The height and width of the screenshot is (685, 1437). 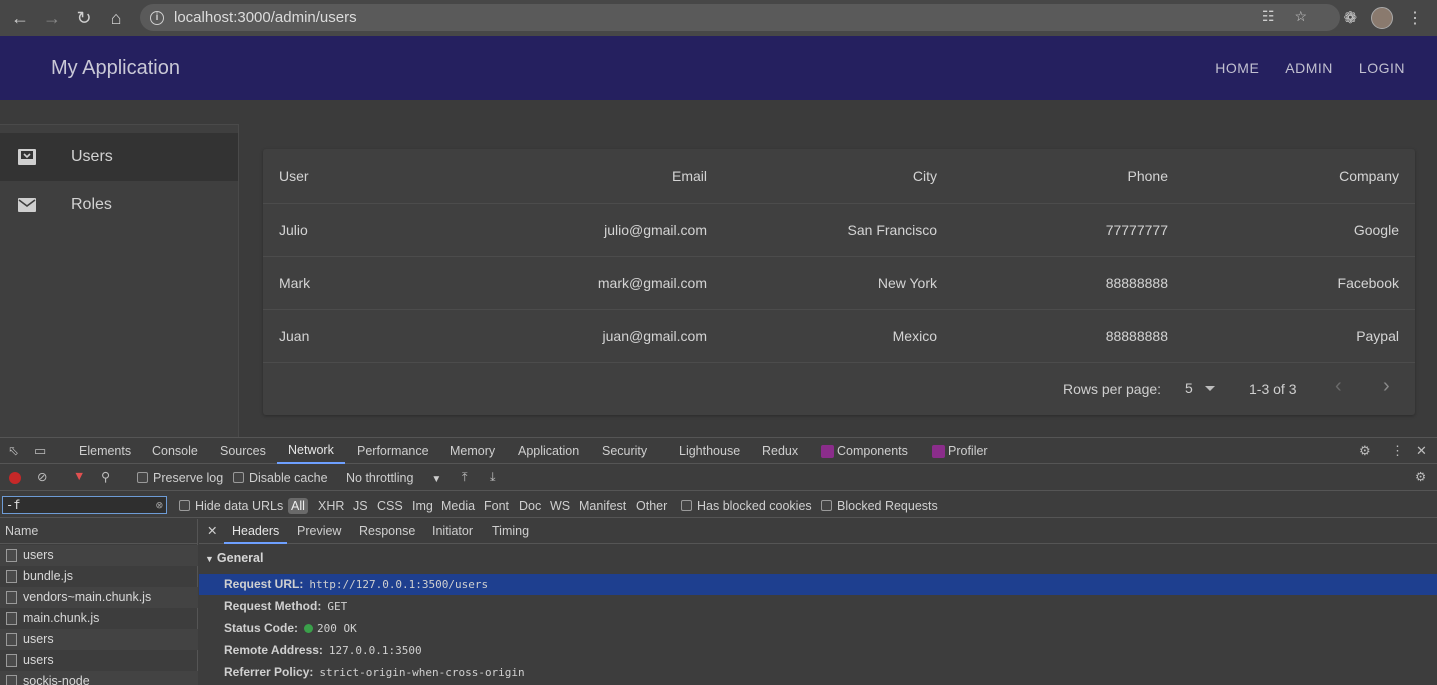 What do you see at coordinates (818, 650) in the screenshot?
I see `general-row-remote-address: Remote Address: 127.0.0.1:3500` at bounding box center [818, 650].